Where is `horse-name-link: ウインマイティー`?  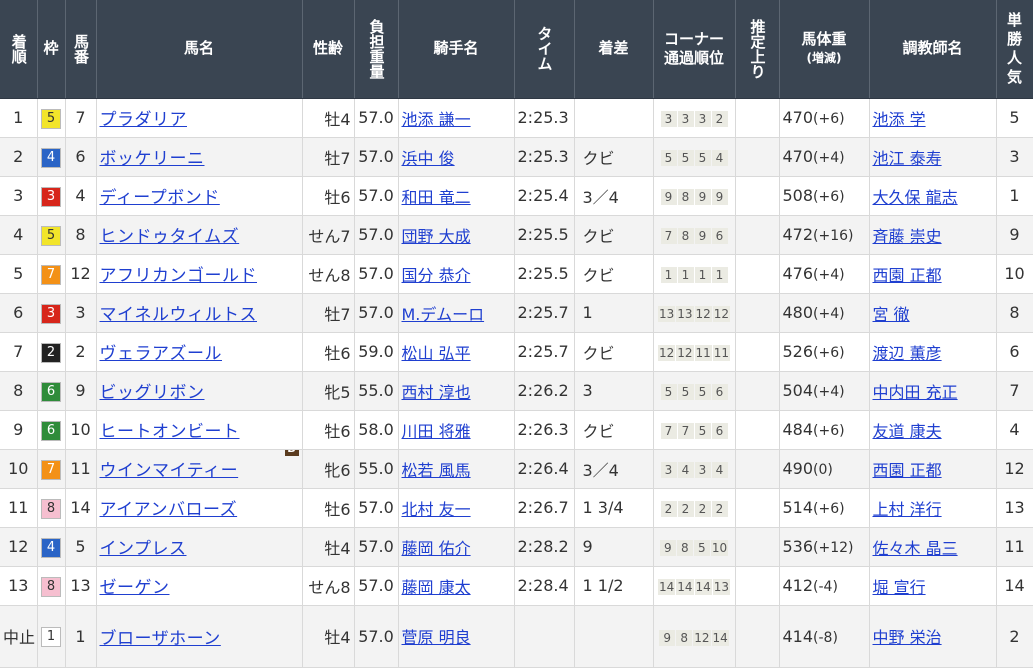 horse-name-link: ウインマイティー is located at coordinates (169, 471).